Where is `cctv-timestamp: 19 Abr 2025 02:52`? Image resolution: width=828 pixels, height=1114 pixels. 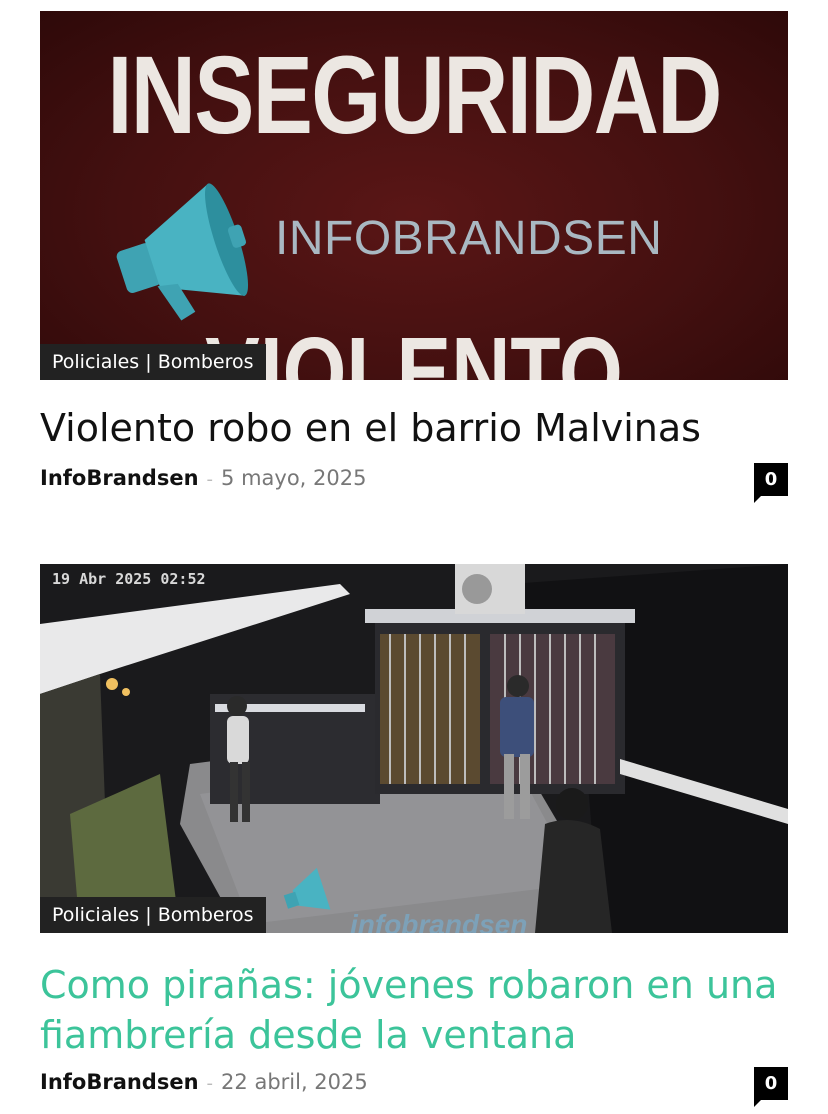
cctv-timestamp: 19 Abr 2025 02:52 is located at coordinates (129, 579).